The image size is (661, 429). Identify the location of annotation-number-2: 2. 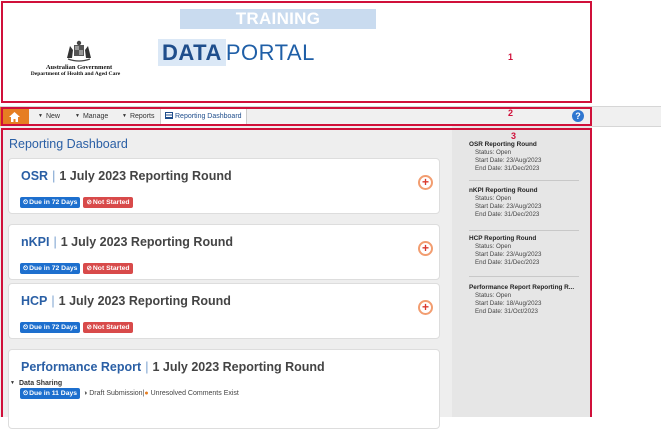
(511, 113).